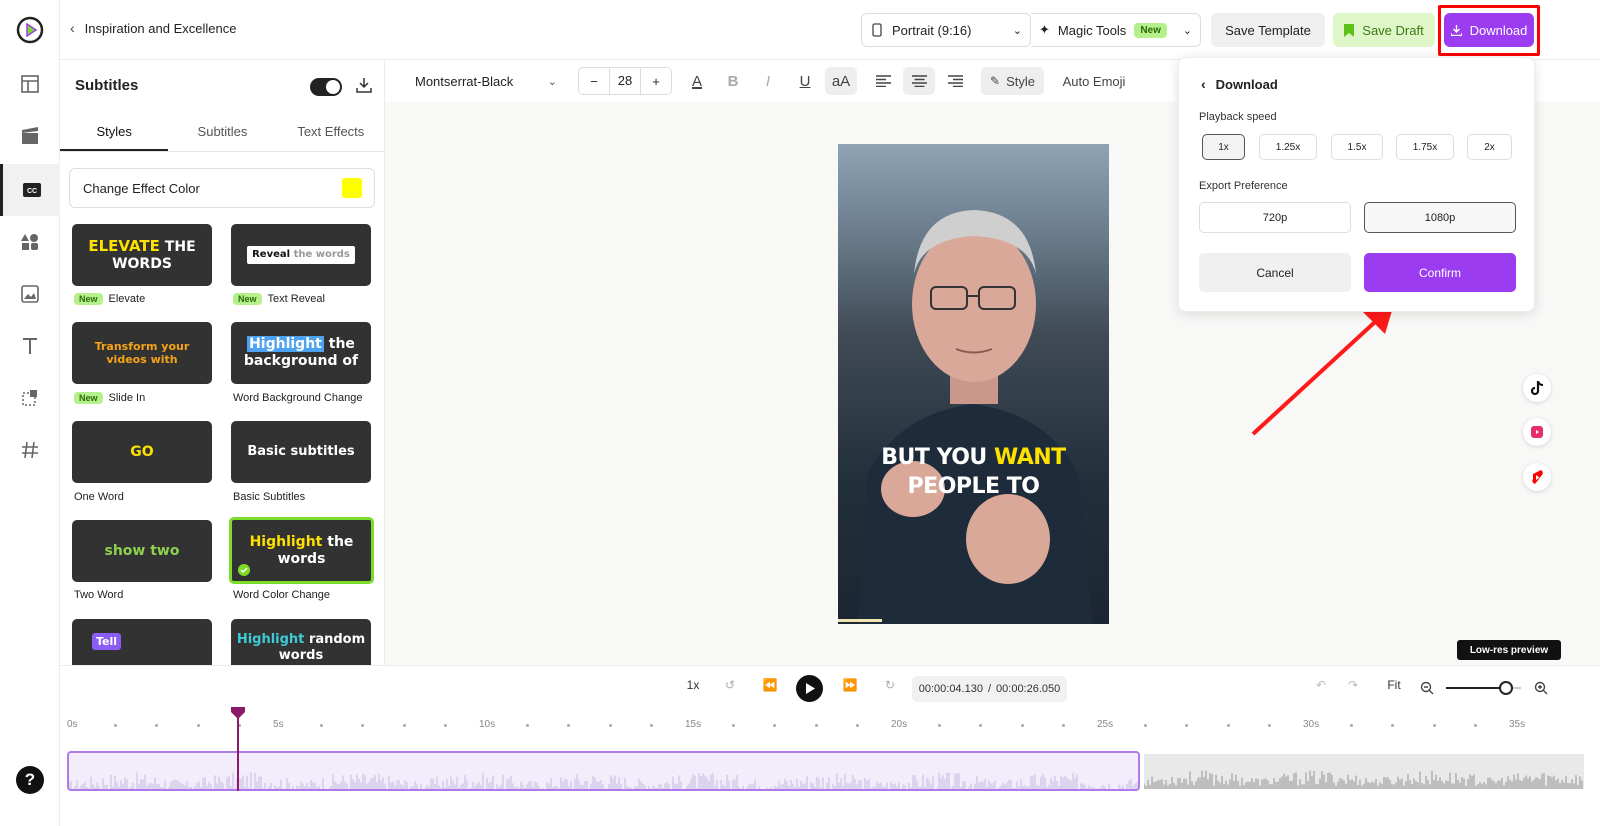 This screenshot has width=1600, height=826. I want to click on font-select: Montserrat-Black ⌄, so click(485, 81).